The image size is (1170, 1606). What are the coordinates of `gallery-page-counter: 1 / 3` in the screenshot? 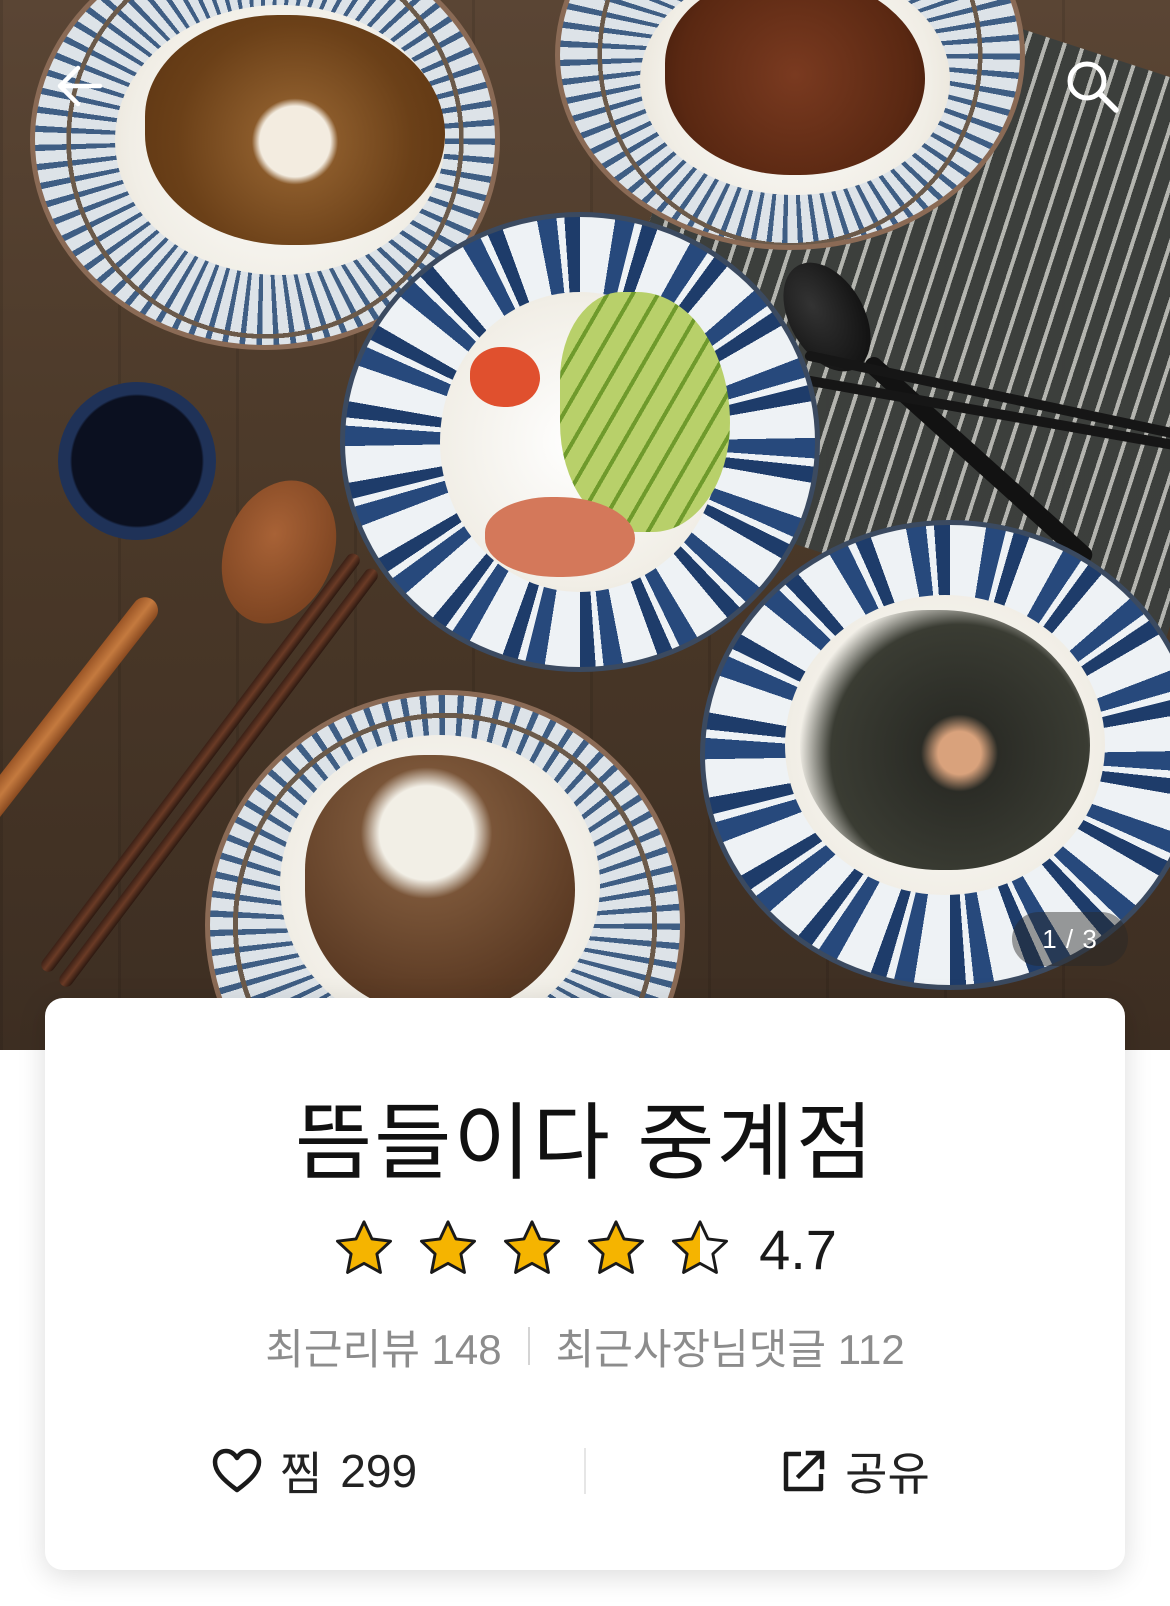 It's located at (1070, 939).